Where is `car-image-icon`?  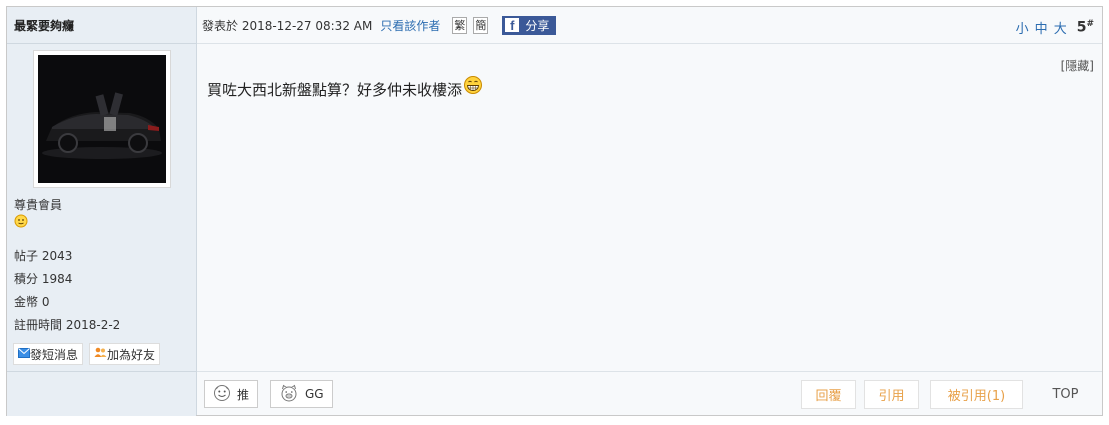 car-image-icon is located at coordinates (102, 119).